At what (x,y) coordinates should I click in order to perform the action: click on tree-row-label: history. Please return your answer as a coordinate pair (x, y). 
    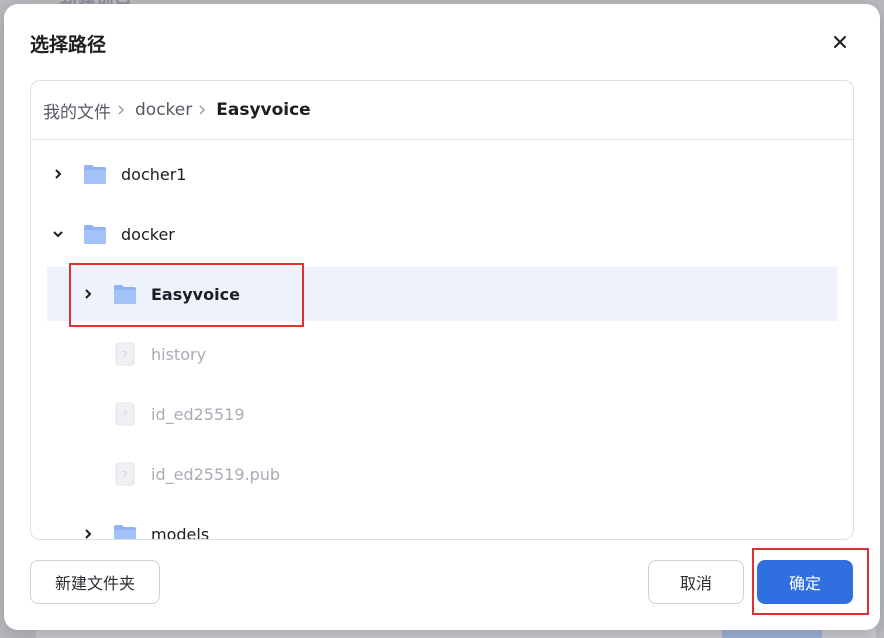
    Looking at the image, I should click on (179, 354).